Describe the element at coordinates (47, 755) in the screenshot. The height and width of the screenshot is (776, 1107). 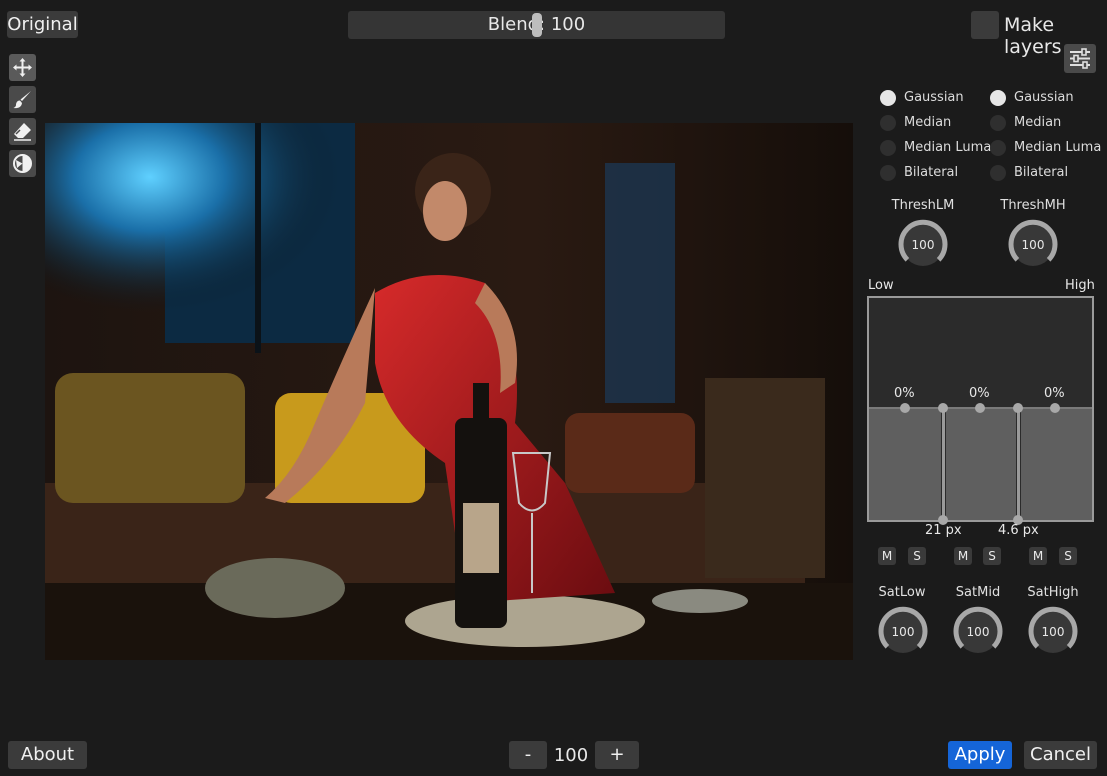
I see `about-button: About` at that location.